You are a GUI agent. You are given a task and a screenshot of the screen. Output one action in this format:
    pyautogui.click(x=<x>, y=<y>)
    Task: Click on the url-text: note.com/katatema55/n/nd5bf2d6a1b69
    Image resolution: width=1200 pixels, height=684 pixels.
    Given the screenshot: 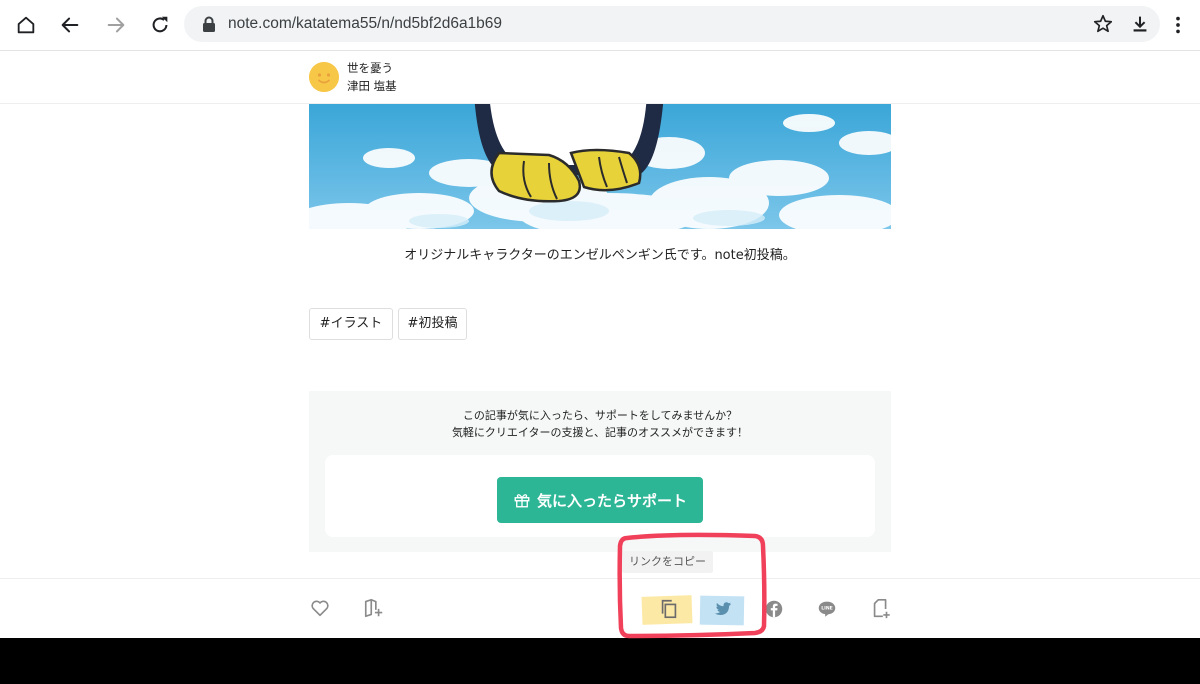 What is the action you would take?
    pyautogui.click(x=365, y=24)
    